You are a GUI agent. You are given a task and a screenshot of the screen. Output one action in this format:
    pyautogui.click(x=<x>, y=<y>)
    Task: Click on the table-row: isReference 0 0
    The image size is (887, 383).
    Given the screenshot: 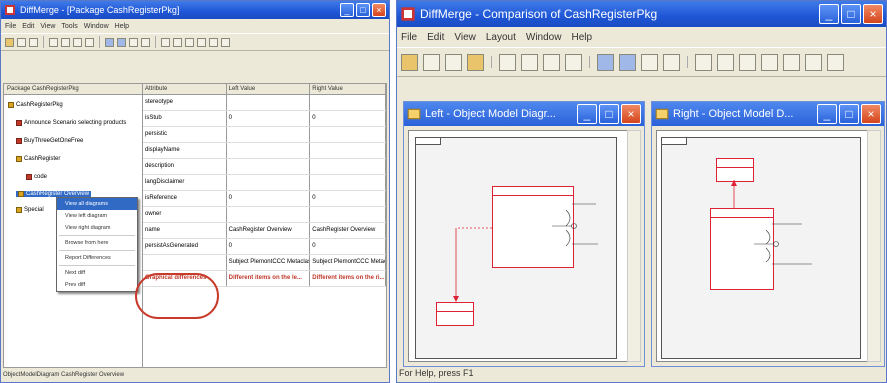 What is the action you would take?
    pyautogui.click(x=264, y=199)
    